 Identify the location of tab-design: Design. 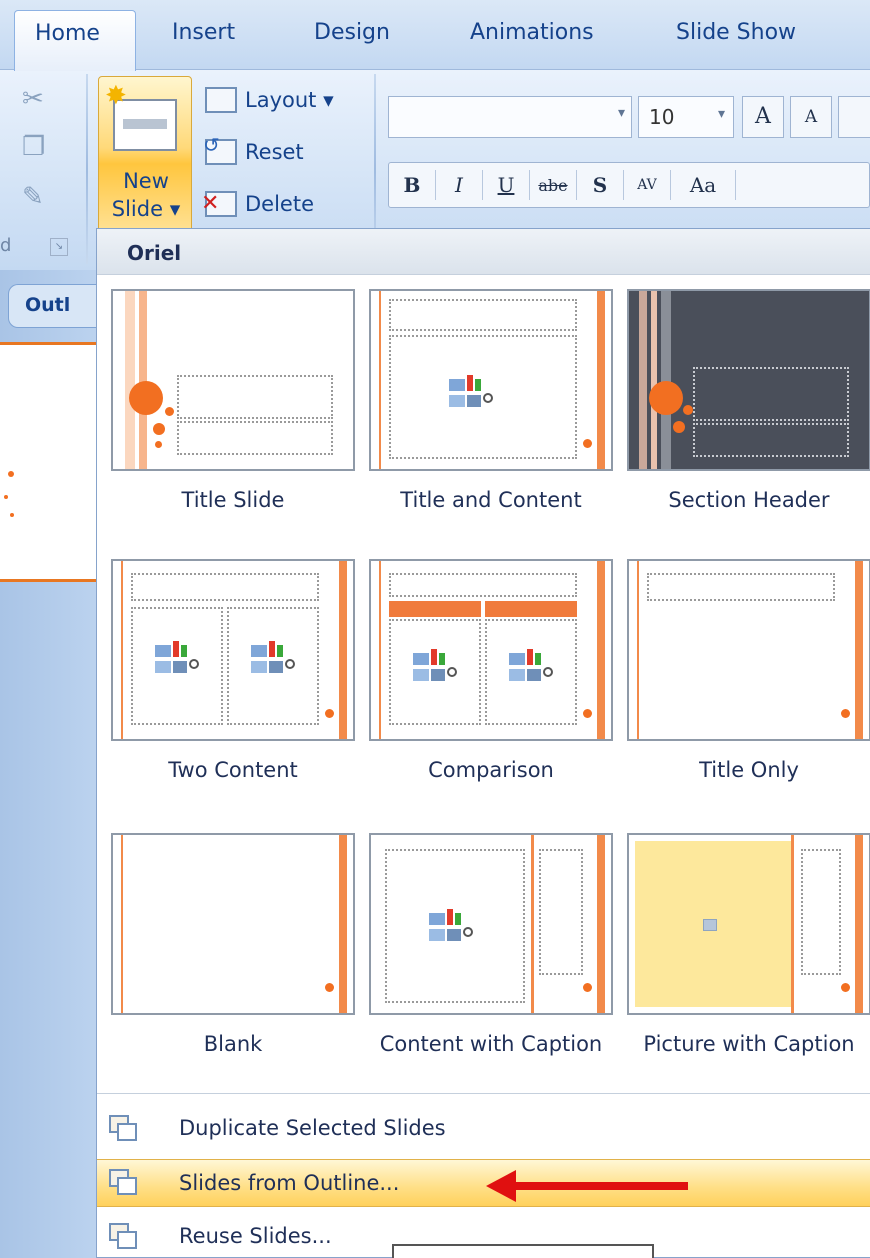
(352, 32).